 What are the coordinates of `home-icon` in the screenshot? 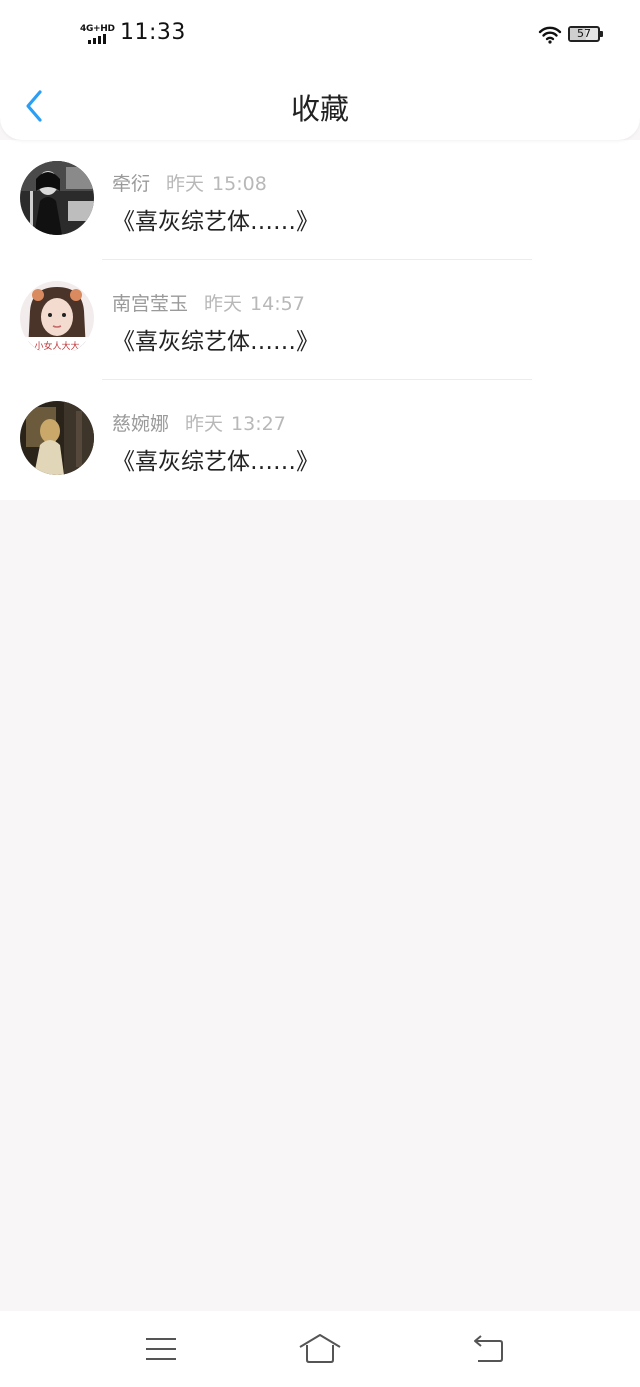 It's located at (320, 1349).